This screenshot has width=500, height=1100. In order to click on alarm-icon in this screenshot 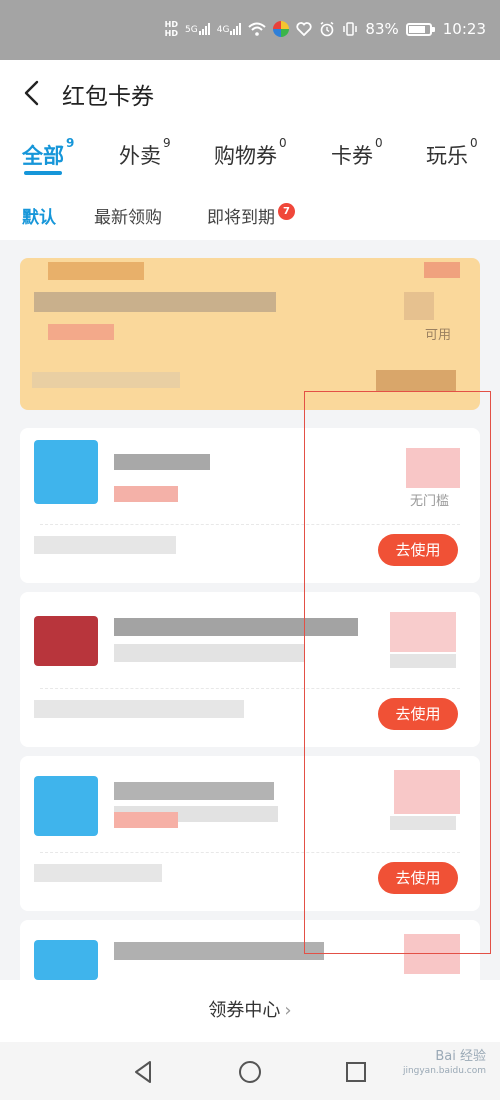, I will do `click(327, 29)`.